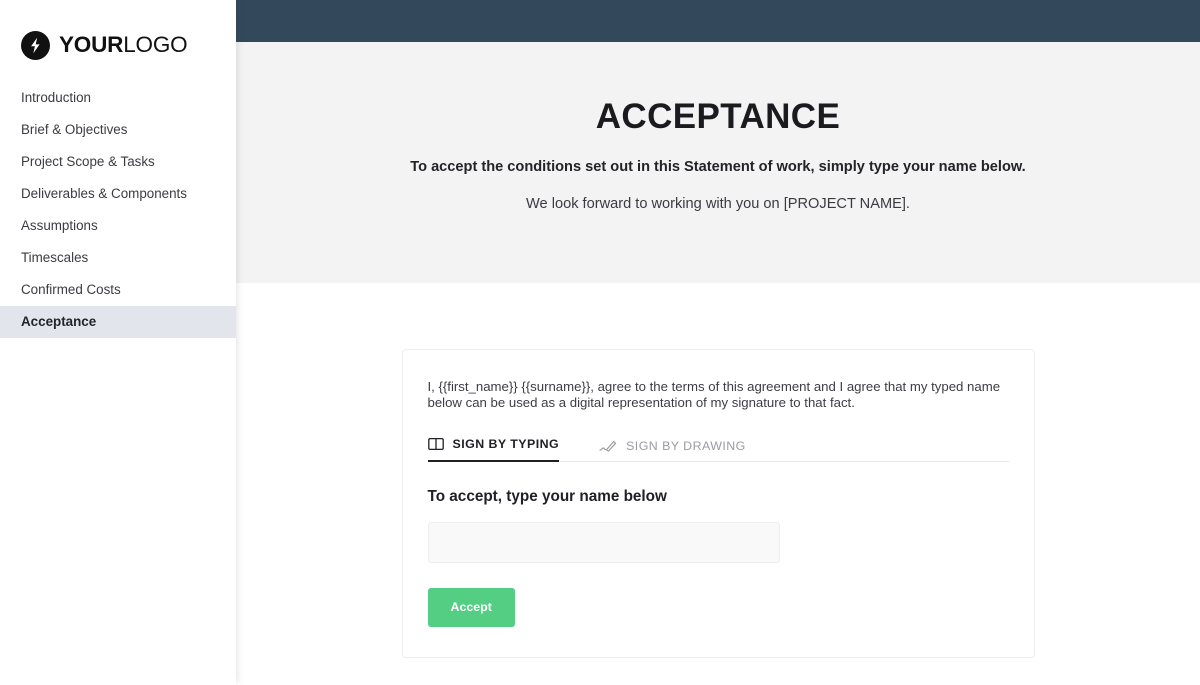 The image size is (1200, 685). What do you see at coordinates (506, 444) in the screenshot?
I see `tab-sign-by-typing-label: SIGN BY TYPING` at bounding box center [506, 444].